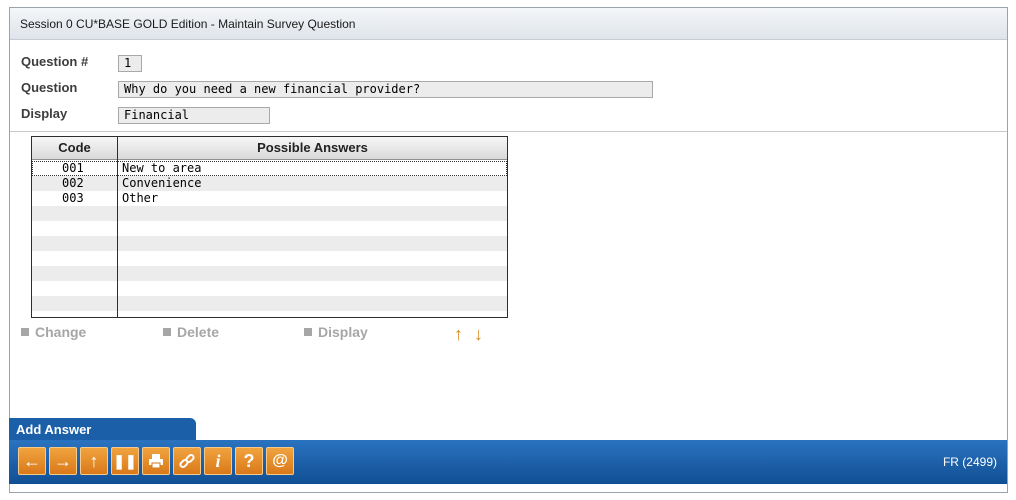 The height and width of the screenshot is (500, 1016). Describe the element at coordinates (130, 63) in the screenshot. I see `question-number-field: 1` at that location.